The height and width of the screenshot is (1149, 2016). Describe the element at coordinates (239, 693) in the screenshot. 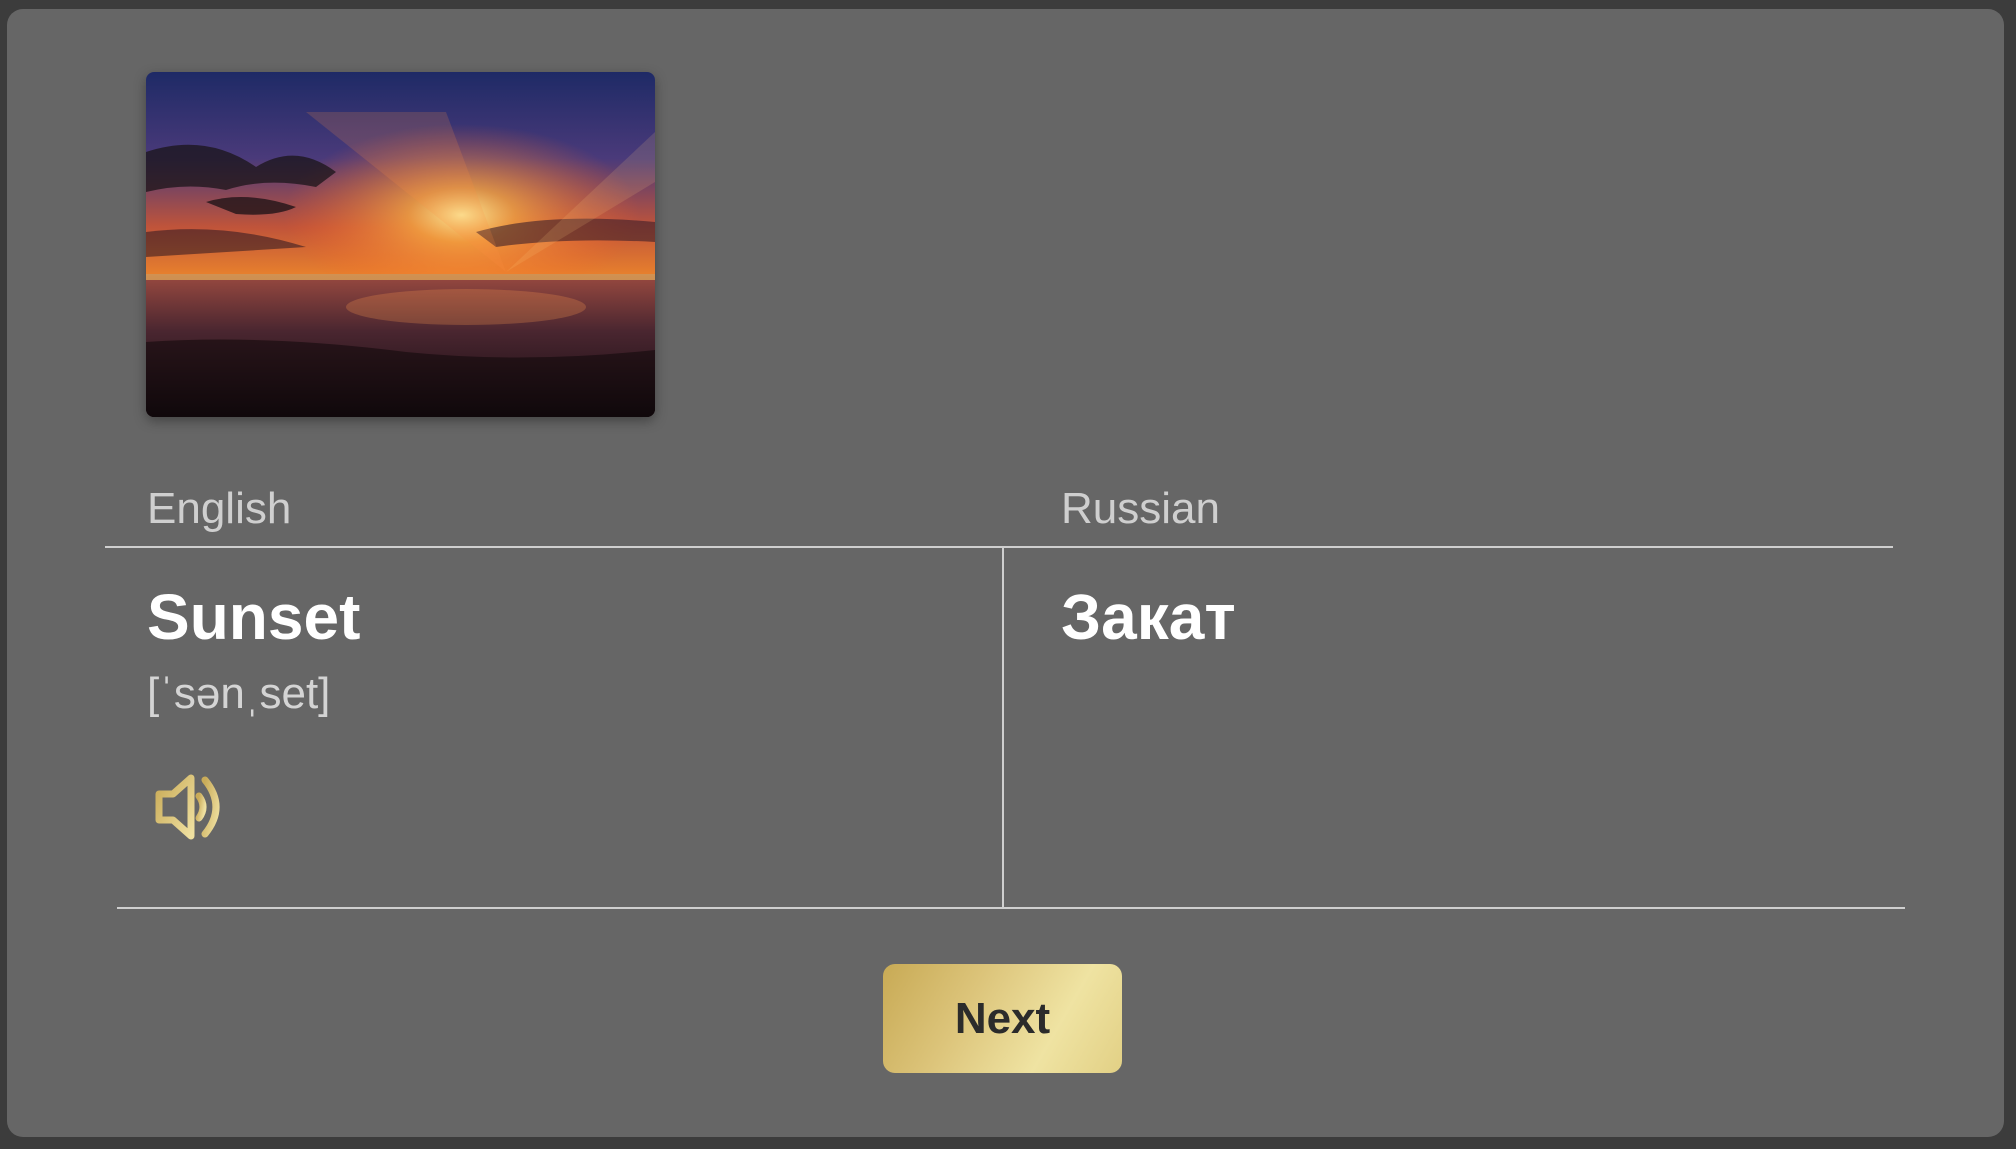

I see `phonetic-transcription: [ˈsənˌset]` at that location.